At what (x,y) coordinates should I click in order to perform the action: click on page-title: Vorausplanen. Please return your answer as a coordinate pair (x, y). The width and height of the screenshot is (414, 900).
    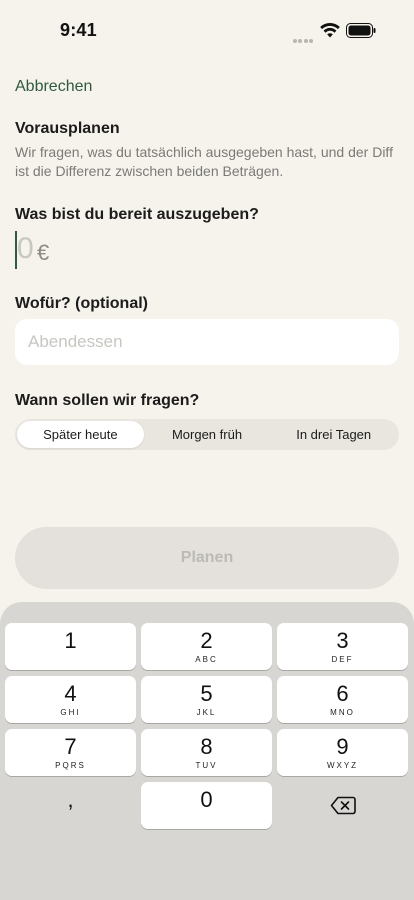
    Looking at the image, I should click on (67, 128).